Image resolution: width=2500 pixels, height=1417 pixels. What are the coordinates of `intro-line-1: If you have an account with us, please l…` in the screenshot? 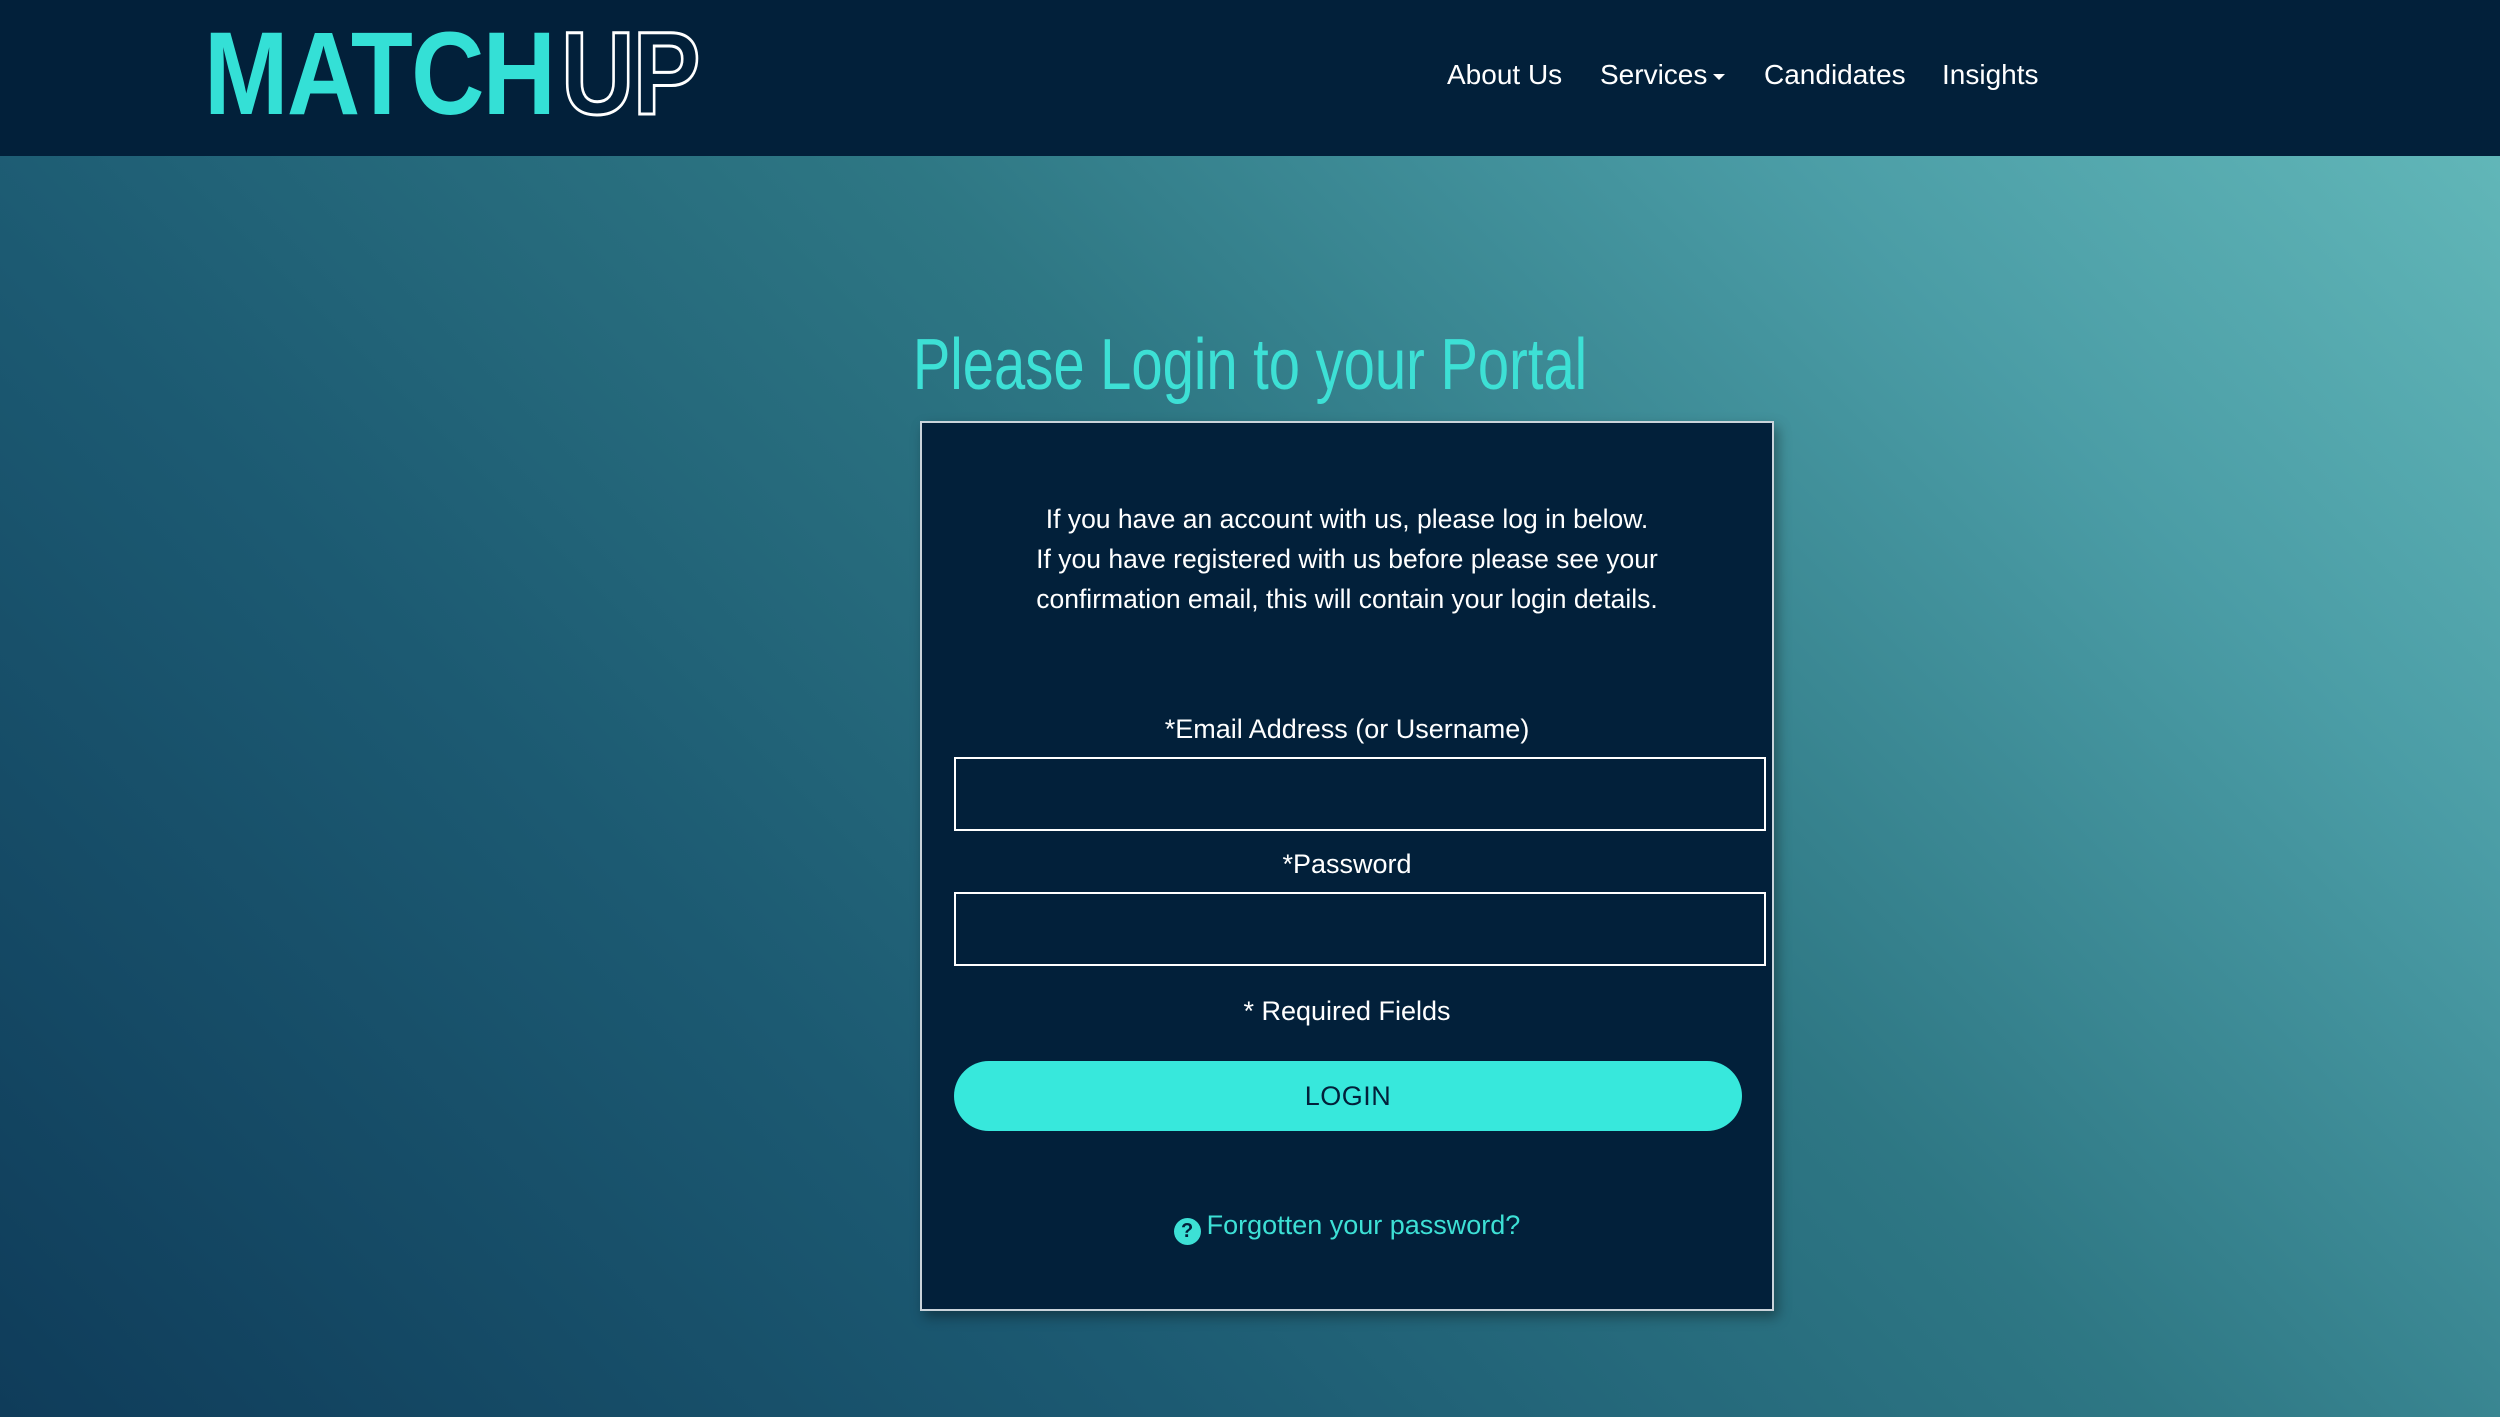 It's located at (1347, 519).